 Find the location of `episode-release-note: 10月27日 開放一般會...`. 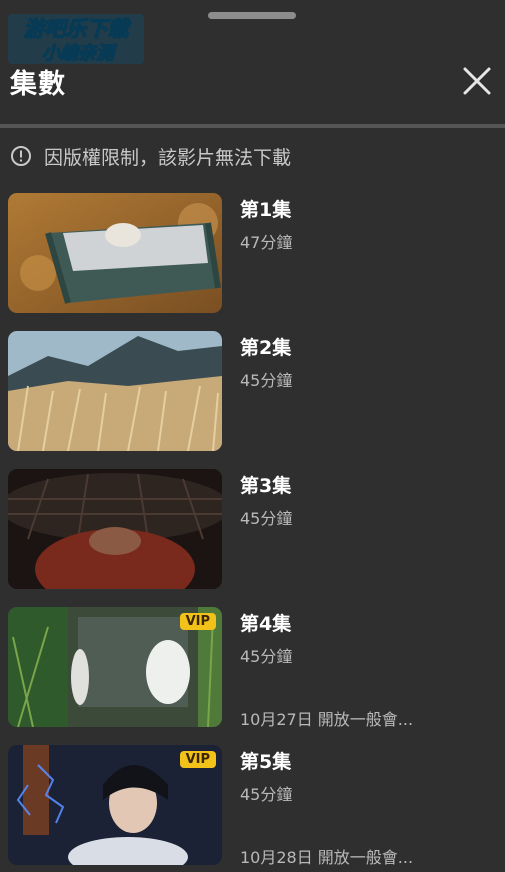

episode-release-note: 10月27日 開放一般會... is located at coordinates (327, 719).